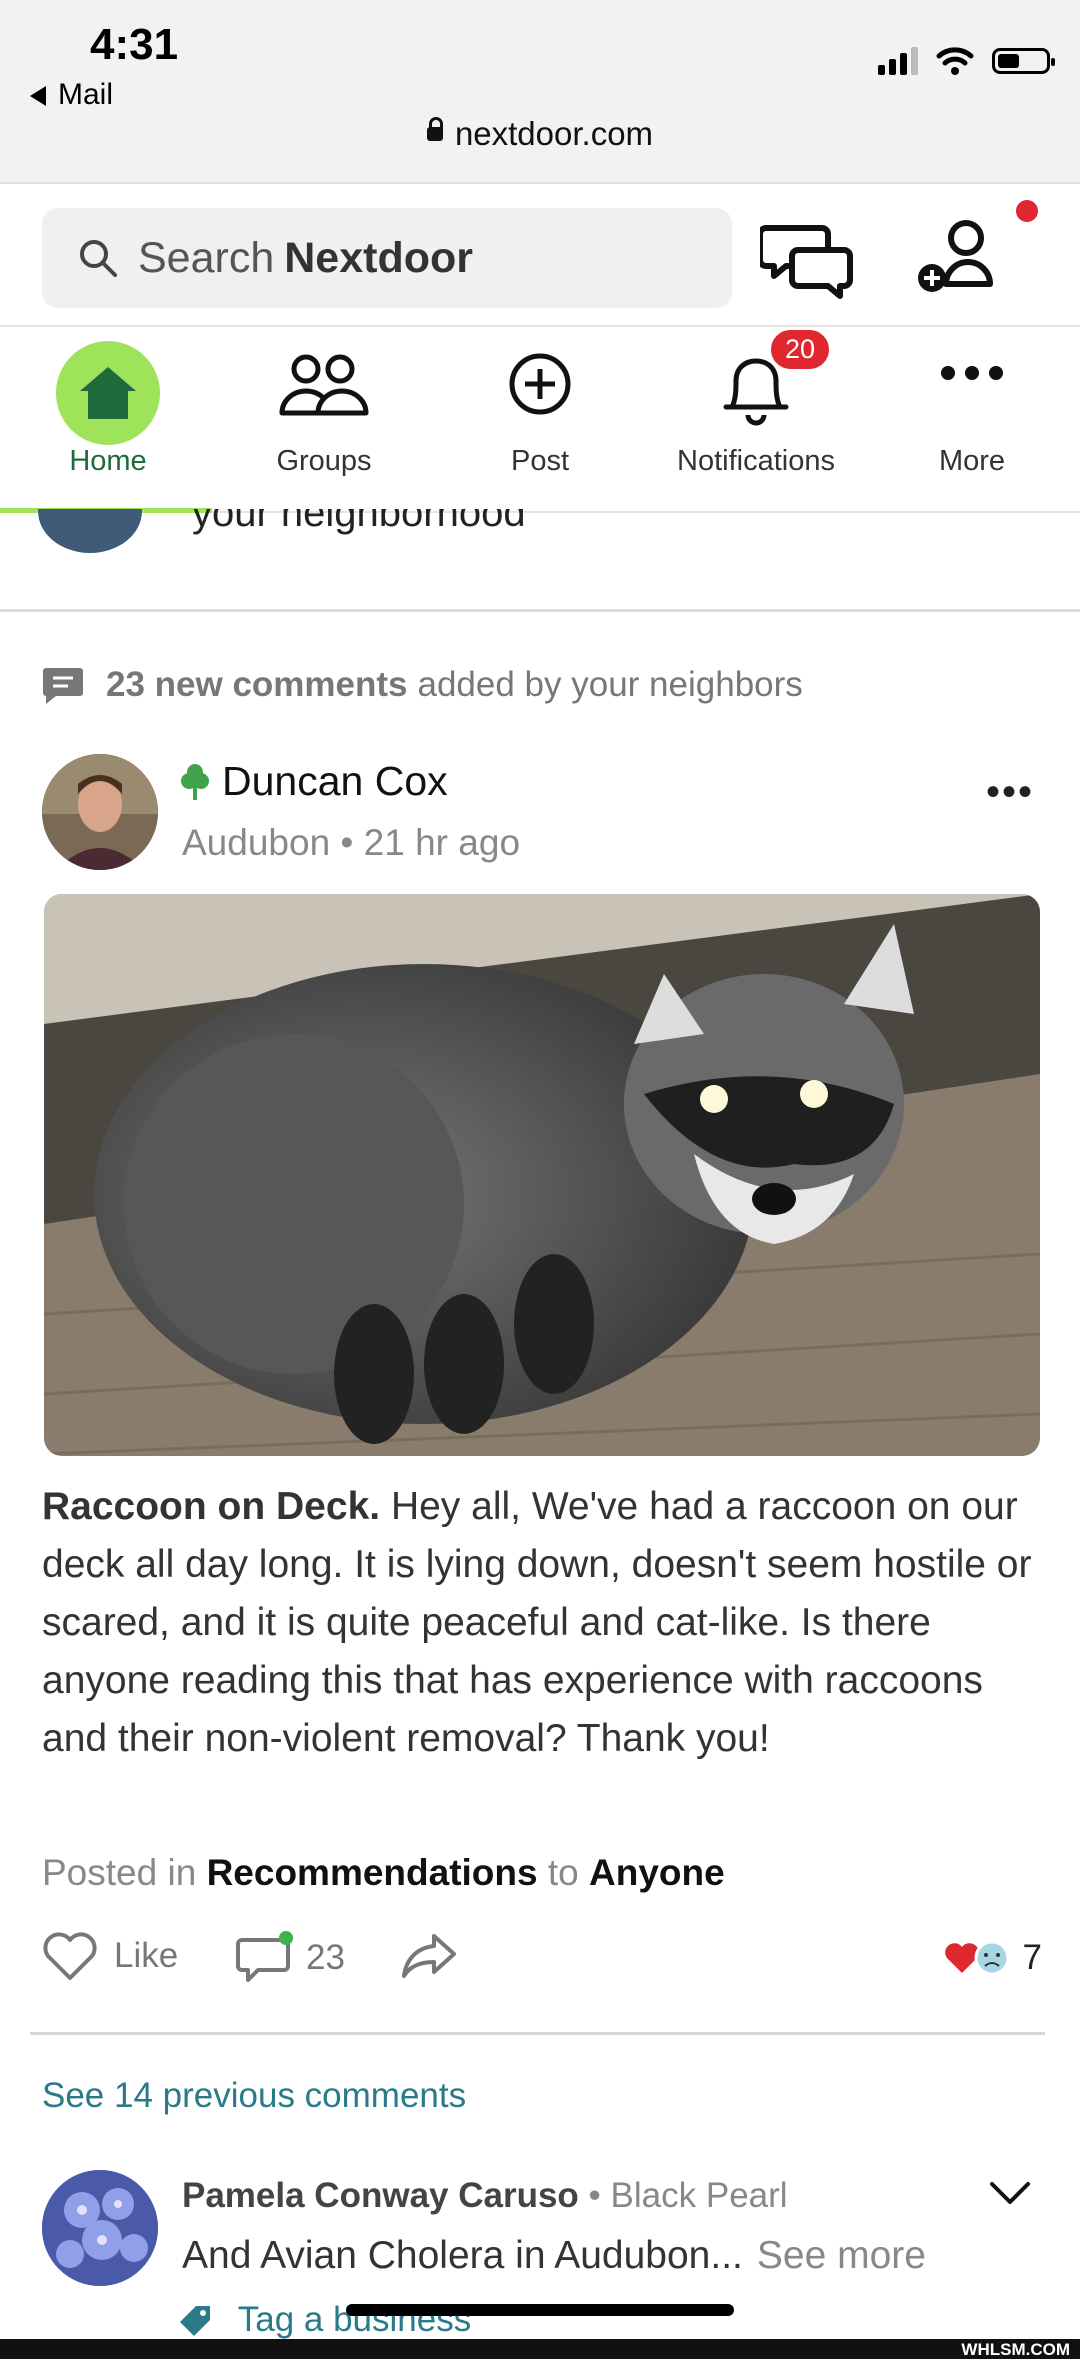 The width and height of the screenshot is (1080, 2360). I want to click on comment-button: 23, so click(290, 1958).